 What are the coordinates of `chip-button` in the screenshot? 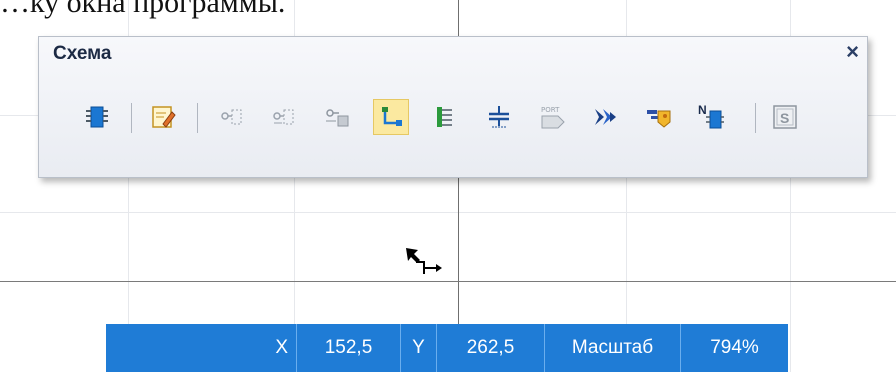 It's located at (97, 117).